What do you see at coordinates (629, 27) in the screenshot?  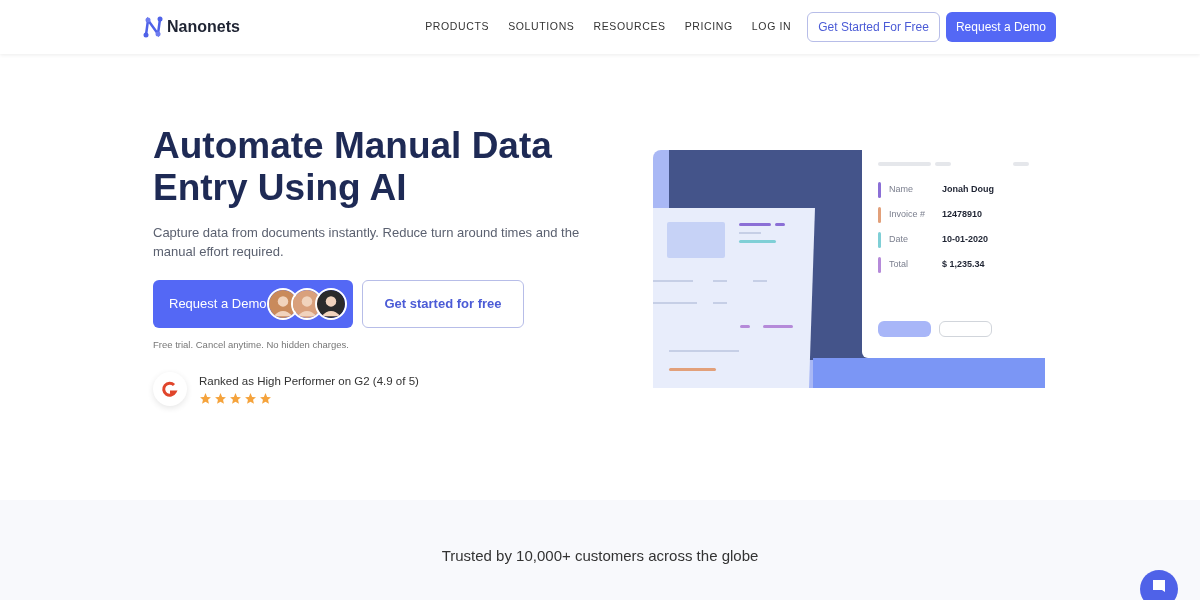 I see `nav-link: RESOURCES` at bounding box center [629, 27].